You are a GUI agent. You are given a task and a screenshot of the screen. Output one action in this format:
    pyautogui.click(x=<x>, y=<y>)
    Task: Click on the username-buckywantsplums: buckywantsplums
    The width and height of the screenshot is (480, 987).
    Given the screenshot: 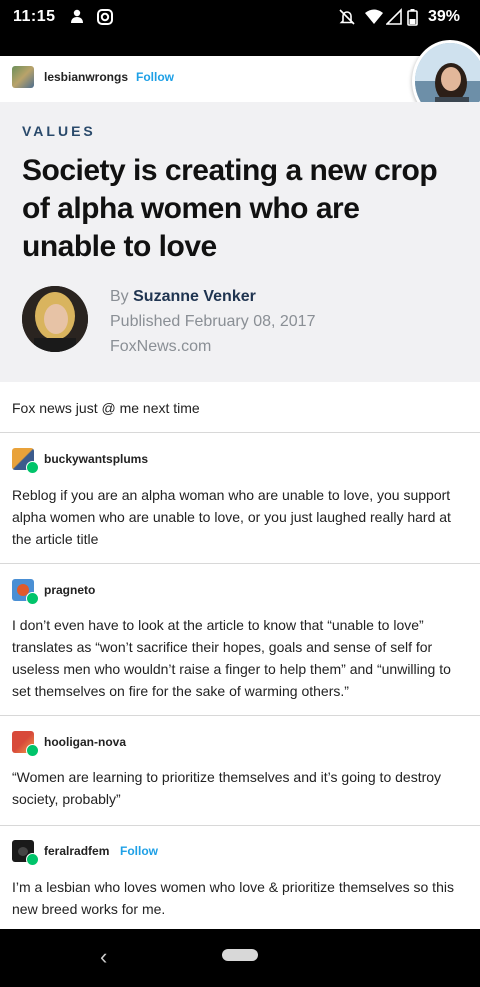 What is the action you would take?
    pyautogui.click(x=96, y=459)
    